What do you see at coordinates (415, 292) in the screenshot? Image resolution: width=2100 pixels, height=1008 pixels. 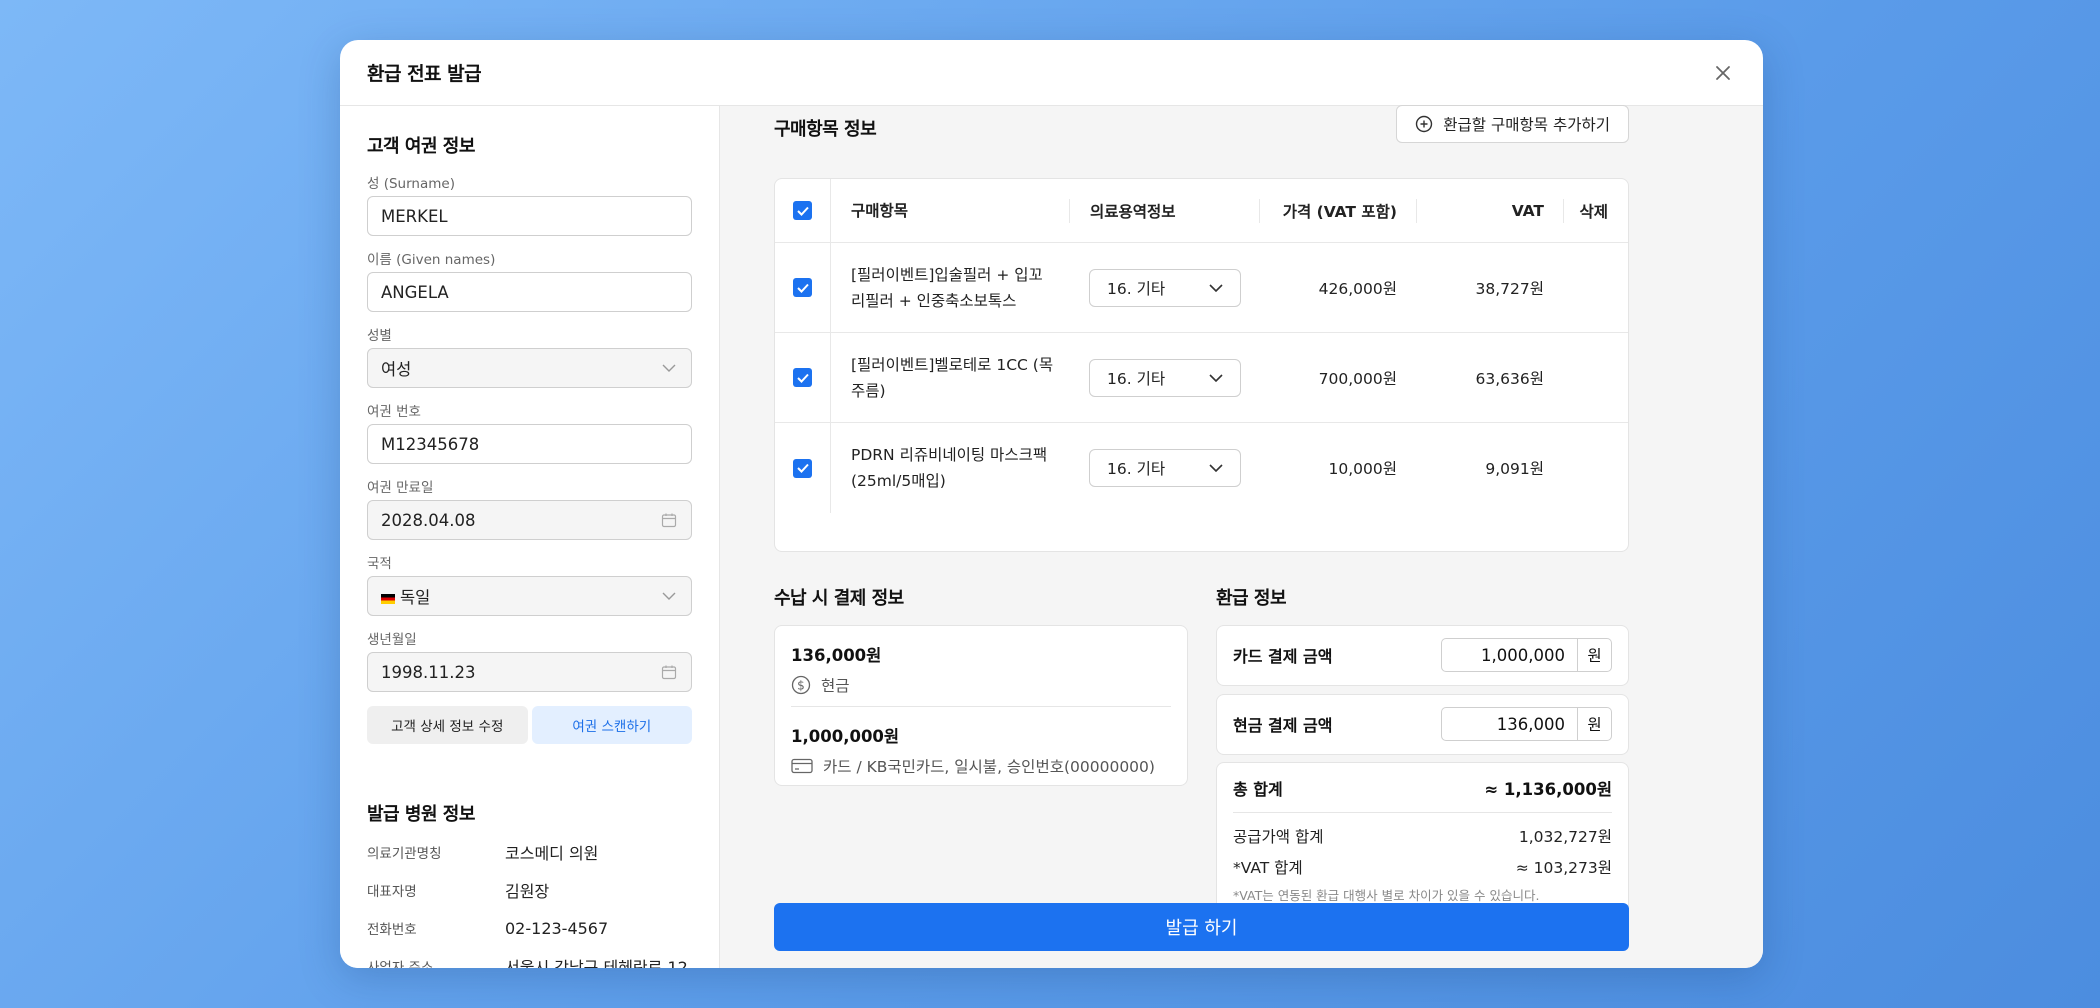 I see `given-names-value: ANGELA` at bounding box center [415, 292].